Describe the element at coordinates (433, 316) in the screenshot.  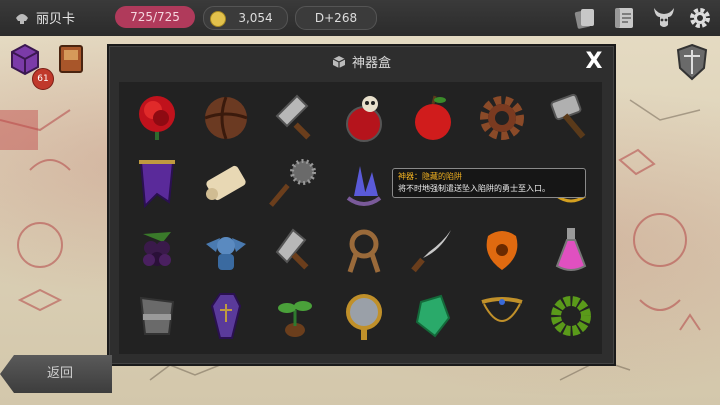
I see `item-green-crystal` at that location.